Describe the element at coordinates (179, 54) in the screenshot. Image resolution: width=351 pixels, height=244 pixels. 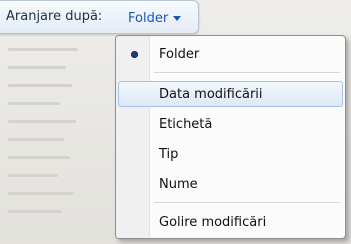
I see `menu-item-label: Folder` at that location.